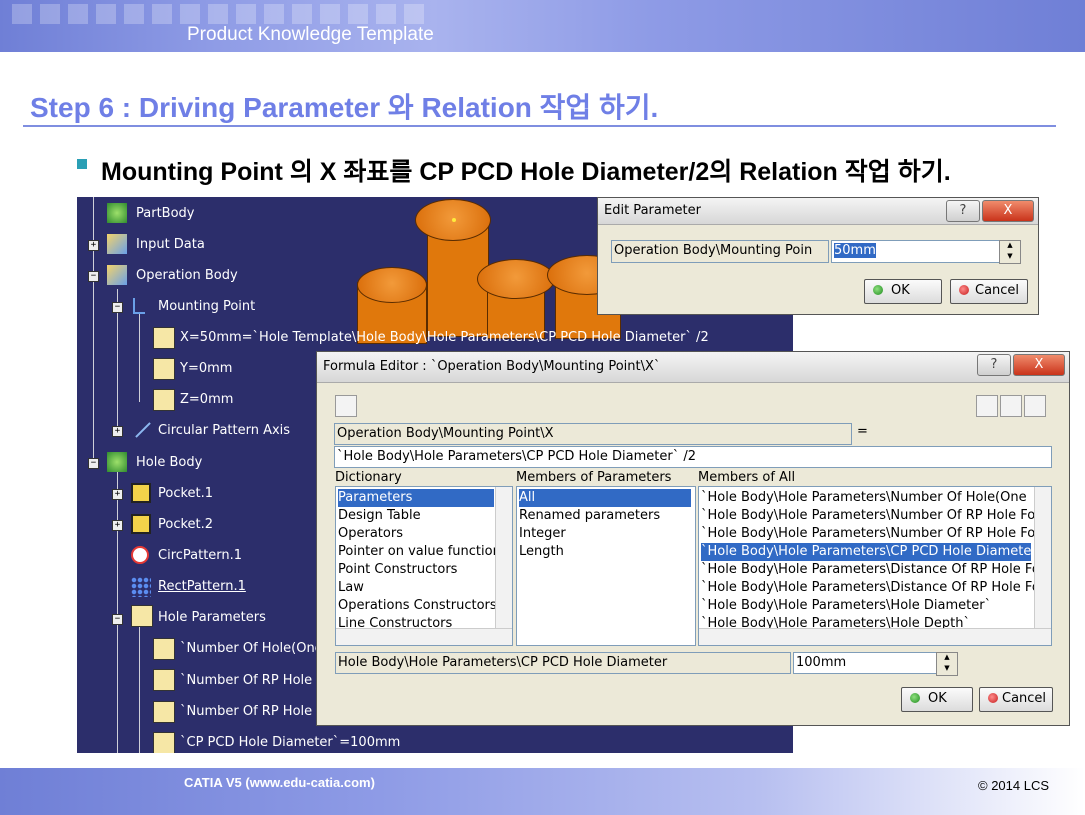 This screenshot has height=815, width=1085. I want to click on tree-node-circpattern-1: CircPattern.1, so click(200, 555).